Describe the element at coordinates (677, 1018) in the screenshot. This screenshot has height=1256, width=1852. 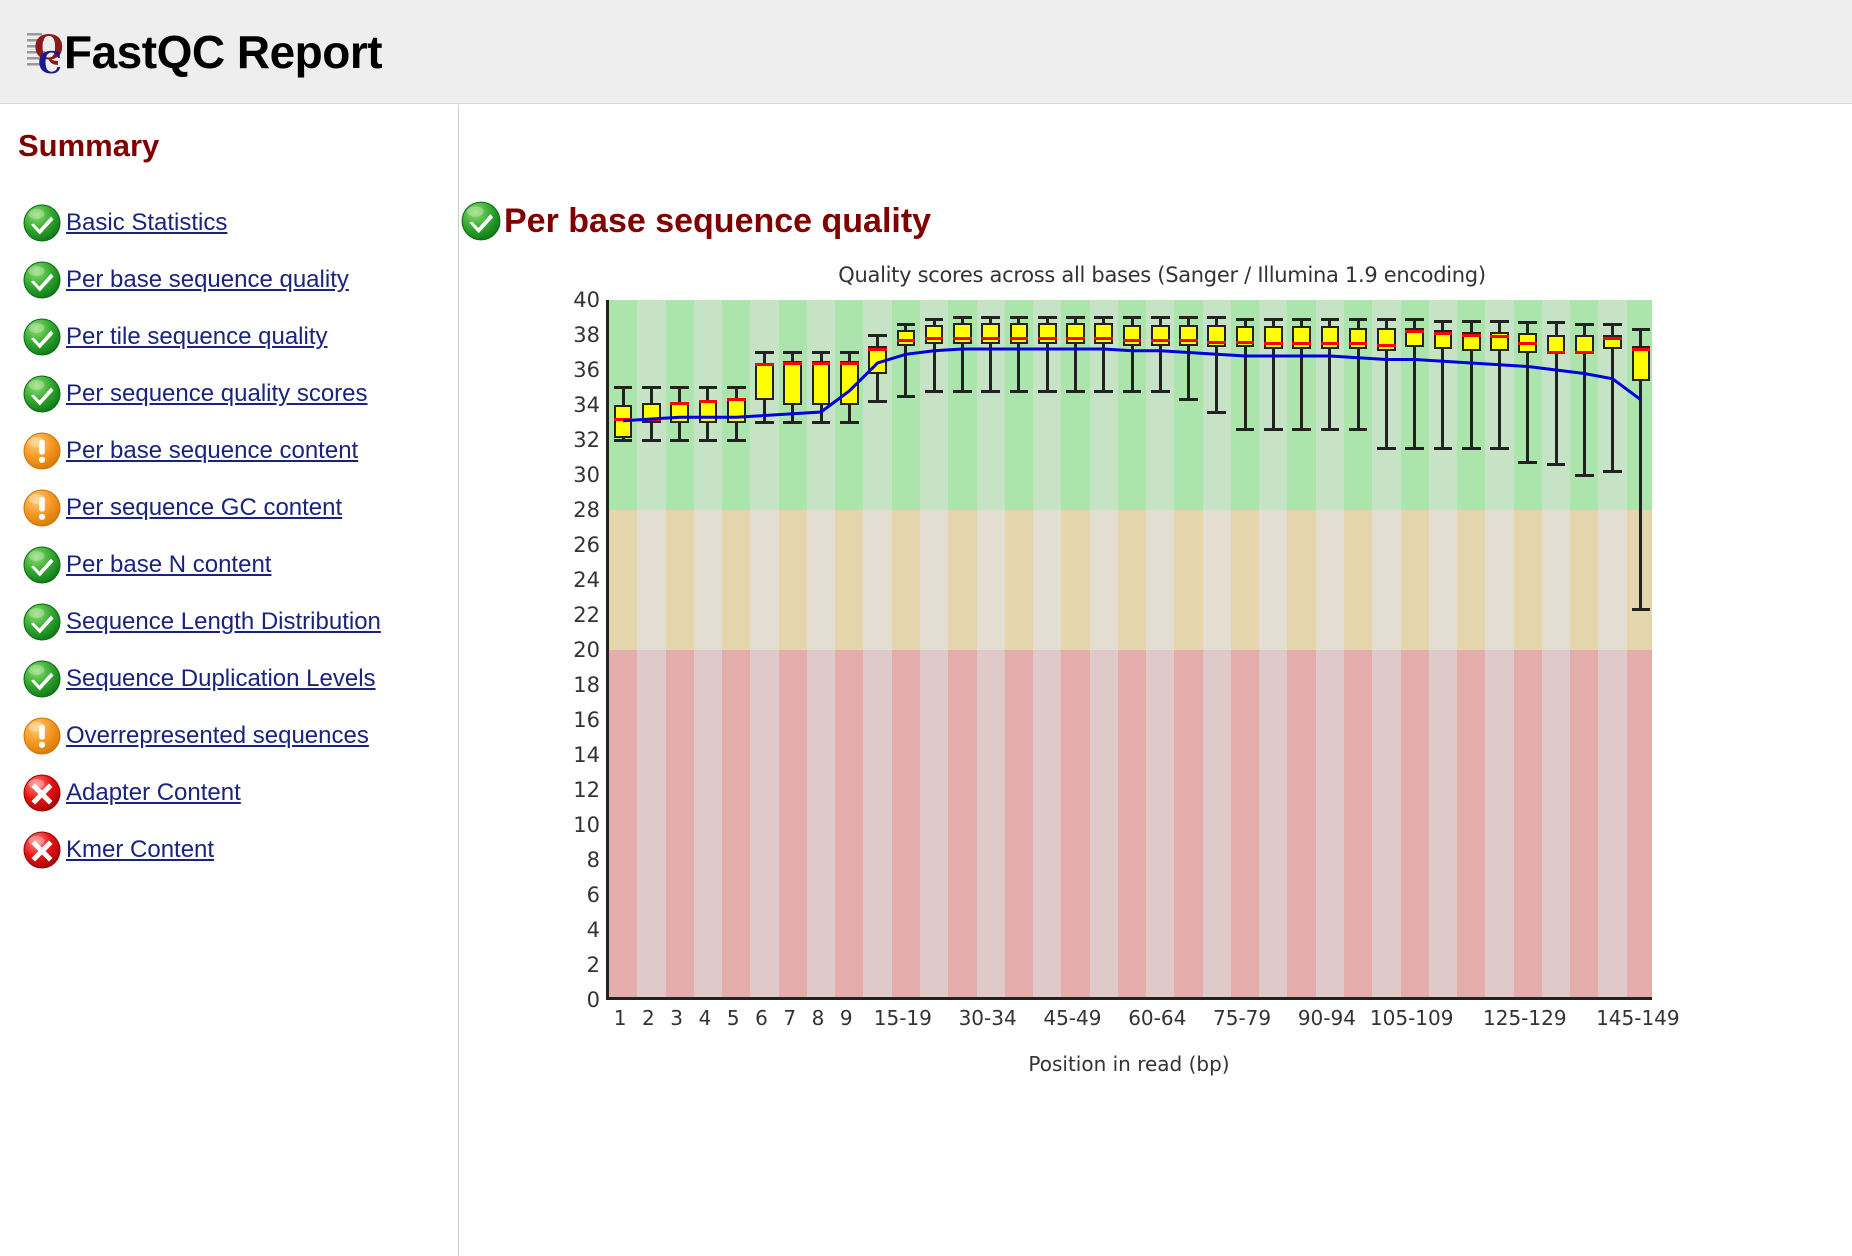
I see `x-tick-label: 3` at that location.